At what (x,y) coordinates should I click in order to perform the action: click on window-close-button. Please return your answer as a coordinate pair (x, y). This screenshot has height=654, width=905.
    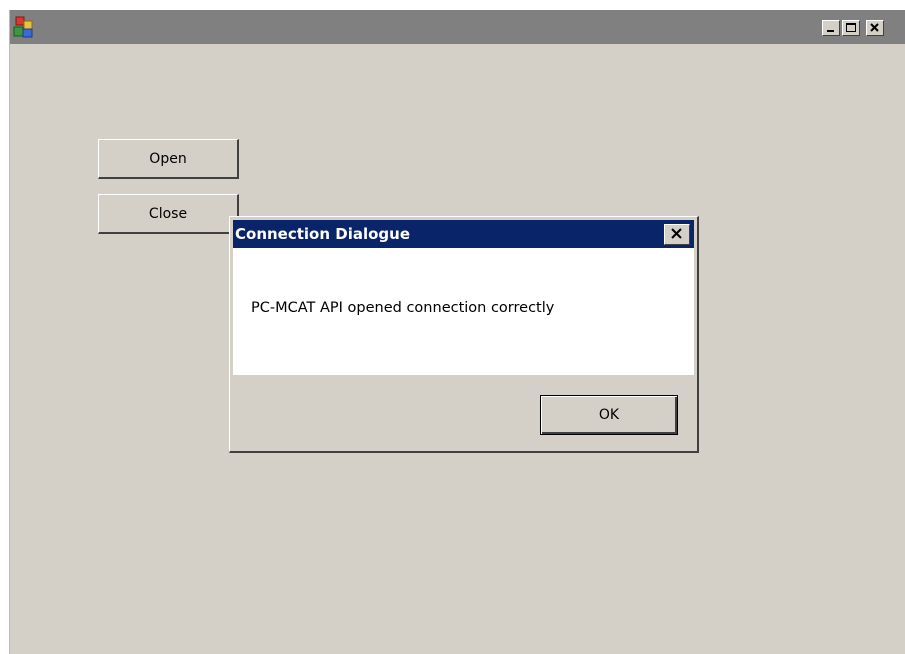
    Looking at the image, I should click on (875, 28).